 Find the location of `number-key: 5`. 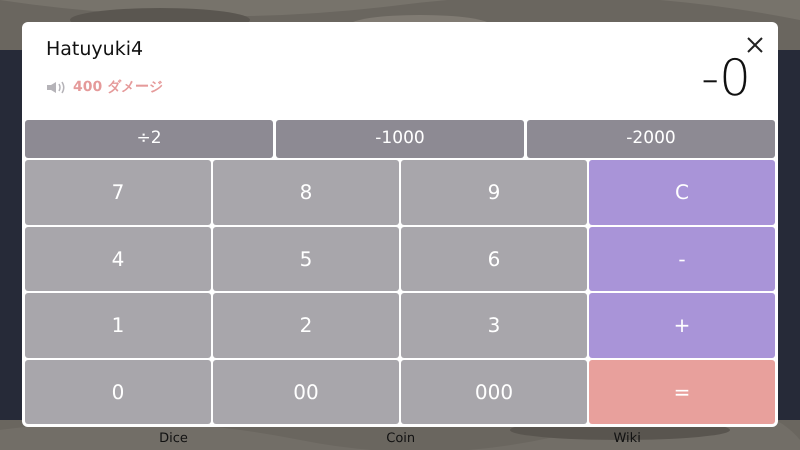

number-key: 5 is located at coordinates (306, 258).